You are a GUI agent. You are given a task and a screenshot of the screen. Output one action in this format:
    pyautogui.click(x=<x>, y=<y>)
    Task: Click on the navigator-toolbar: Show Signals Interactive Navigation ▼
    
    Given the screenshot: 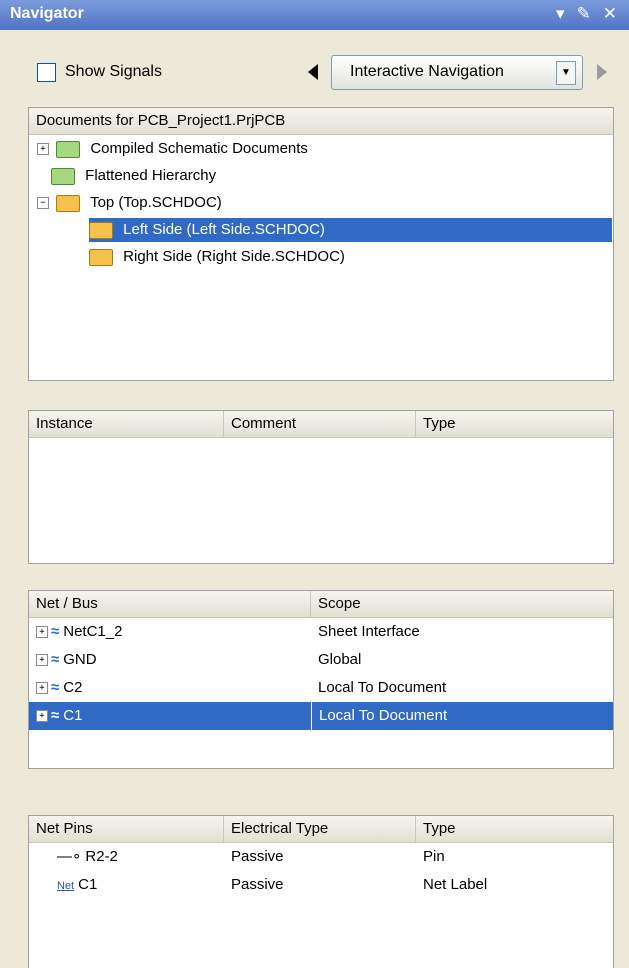 What is the action you would take?
    pyautogui.click(x=314, y=75)
    